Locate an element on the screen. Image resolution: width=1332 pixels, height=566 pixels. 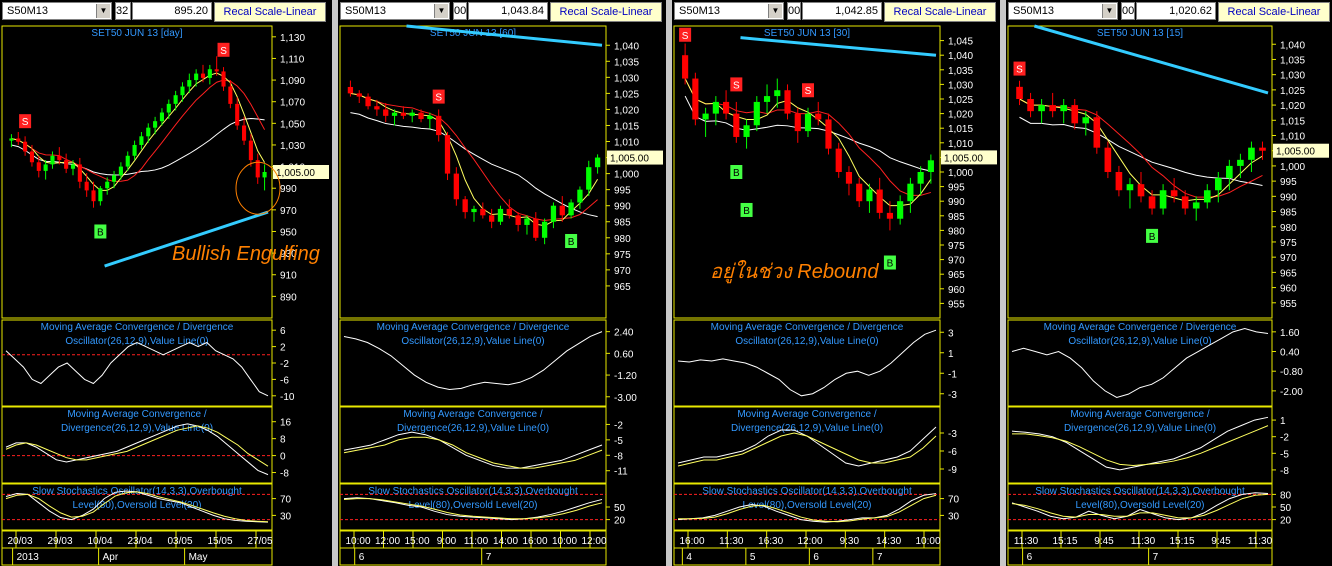
chart-title: SET50 JUN 13 [30] is located at coordinates (807, 33).